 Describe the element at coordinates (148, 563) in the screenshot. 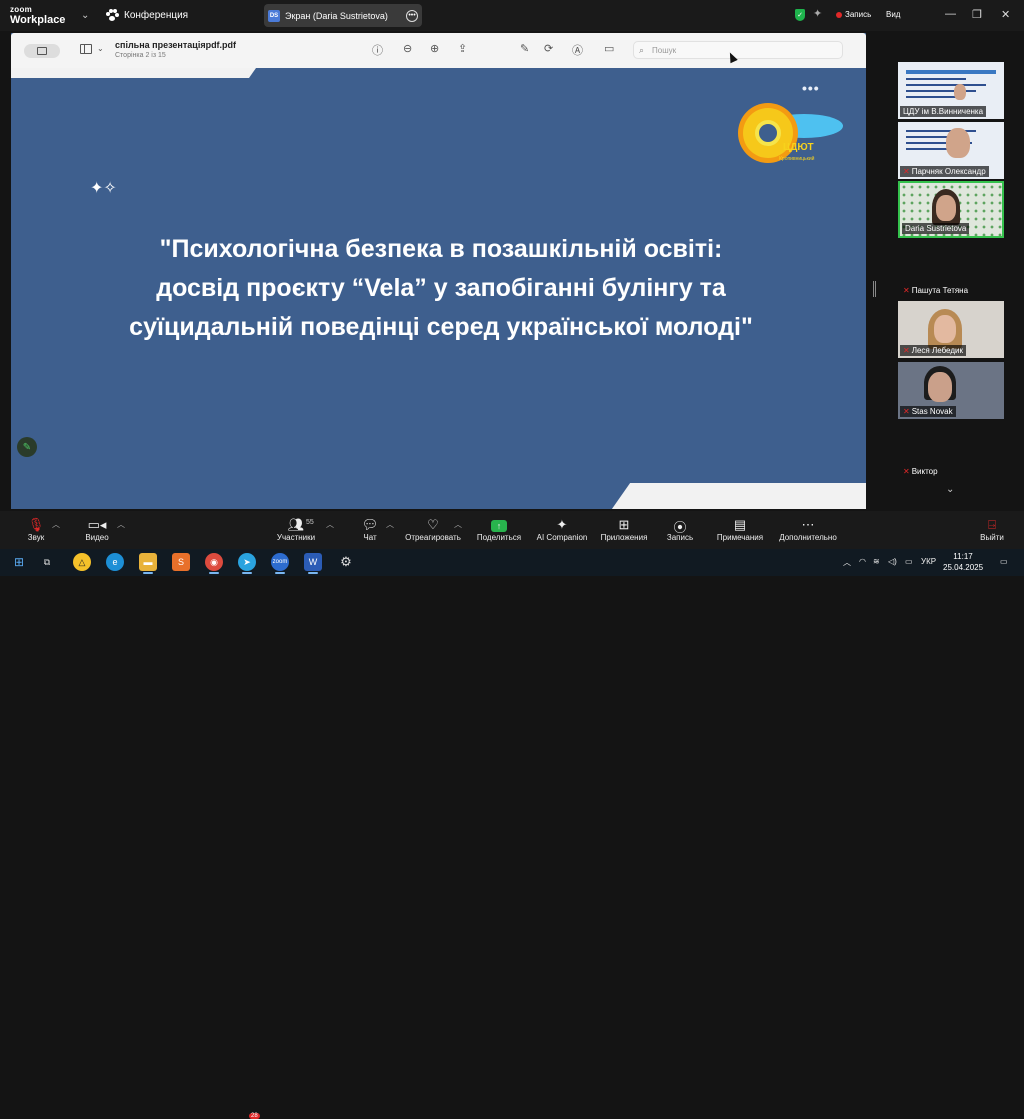

I see `file-explorer-icon: ▬` at that location.